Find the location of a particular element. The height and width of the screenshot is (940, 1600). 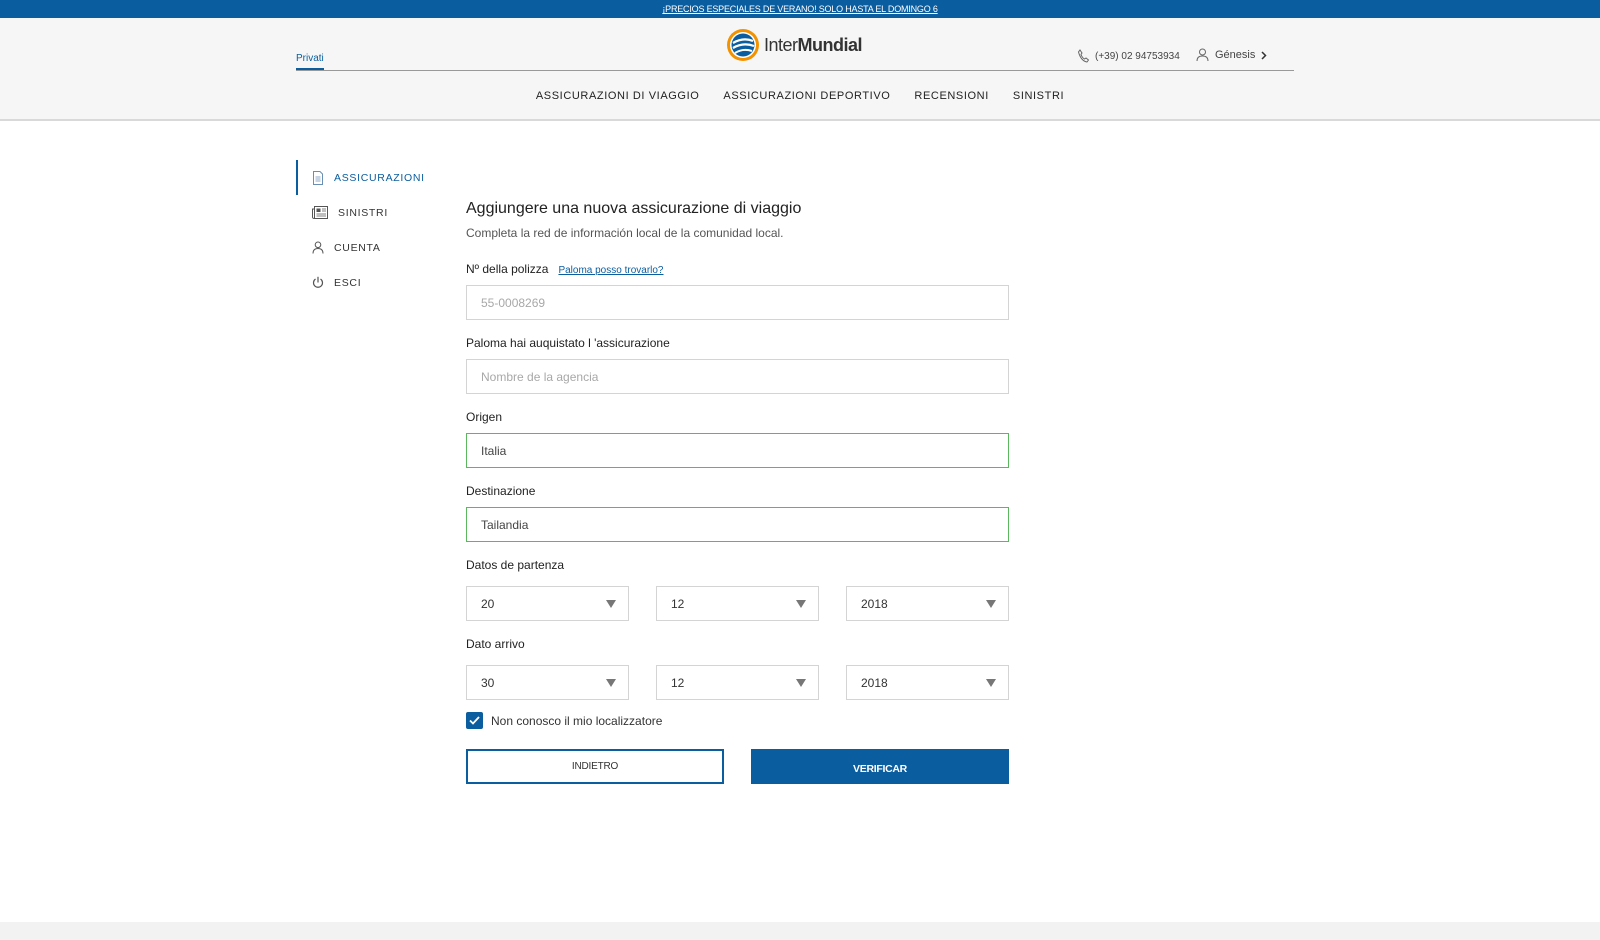

sidebar-item-label: ESCI is located at coordinates (348, 282).